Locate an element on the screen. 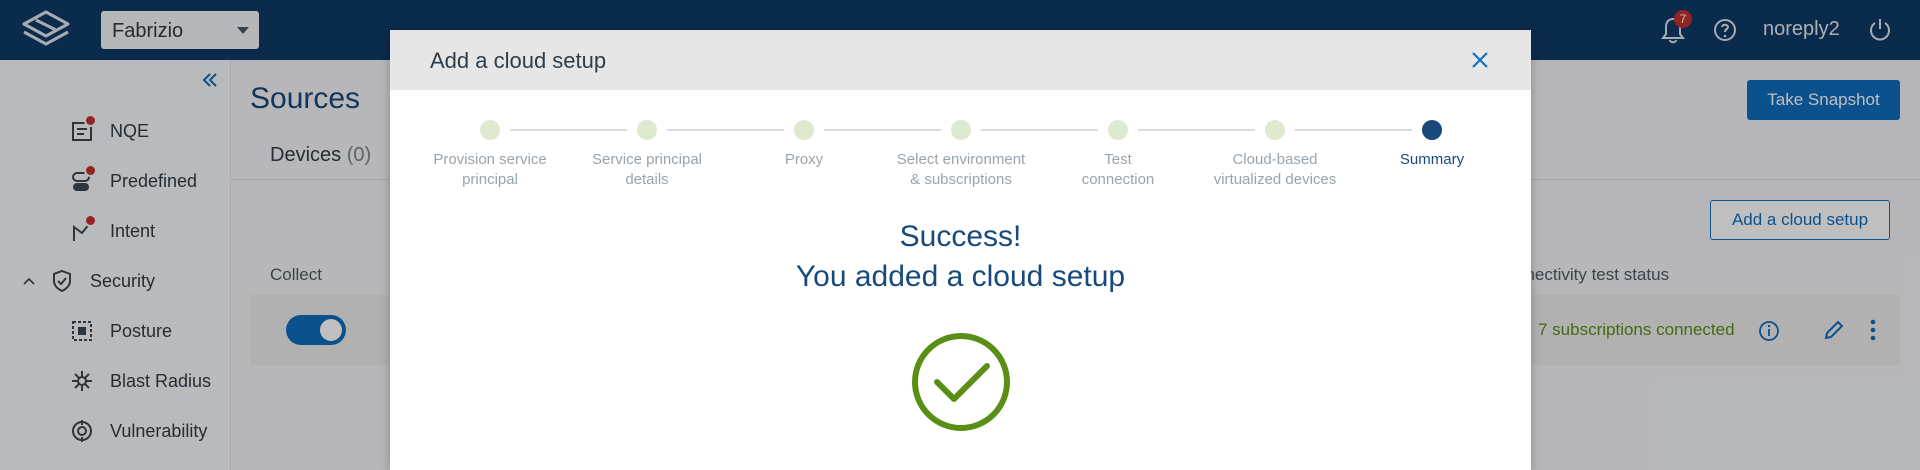 This screenshot has height=470, width=1920. step-circle-active is located at coordinates (1432, 130).